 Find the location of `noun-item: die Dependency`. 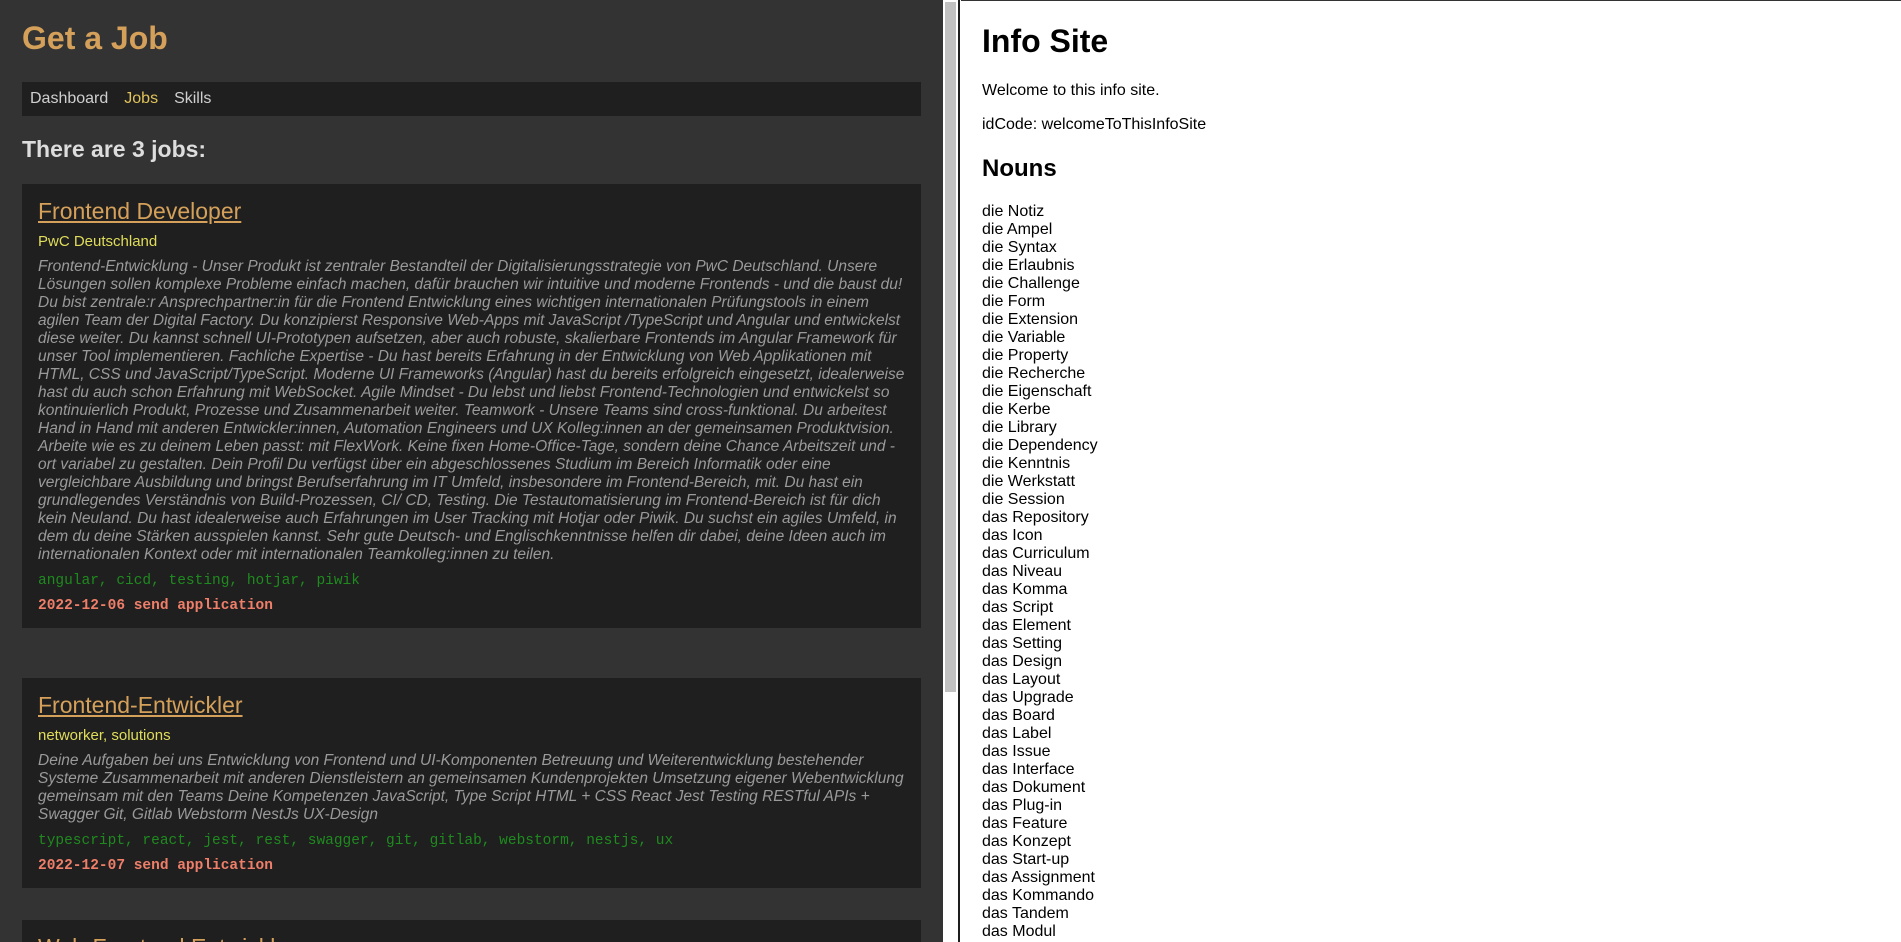

noun-item: die Dependency is located at coordinates (1040, 445).